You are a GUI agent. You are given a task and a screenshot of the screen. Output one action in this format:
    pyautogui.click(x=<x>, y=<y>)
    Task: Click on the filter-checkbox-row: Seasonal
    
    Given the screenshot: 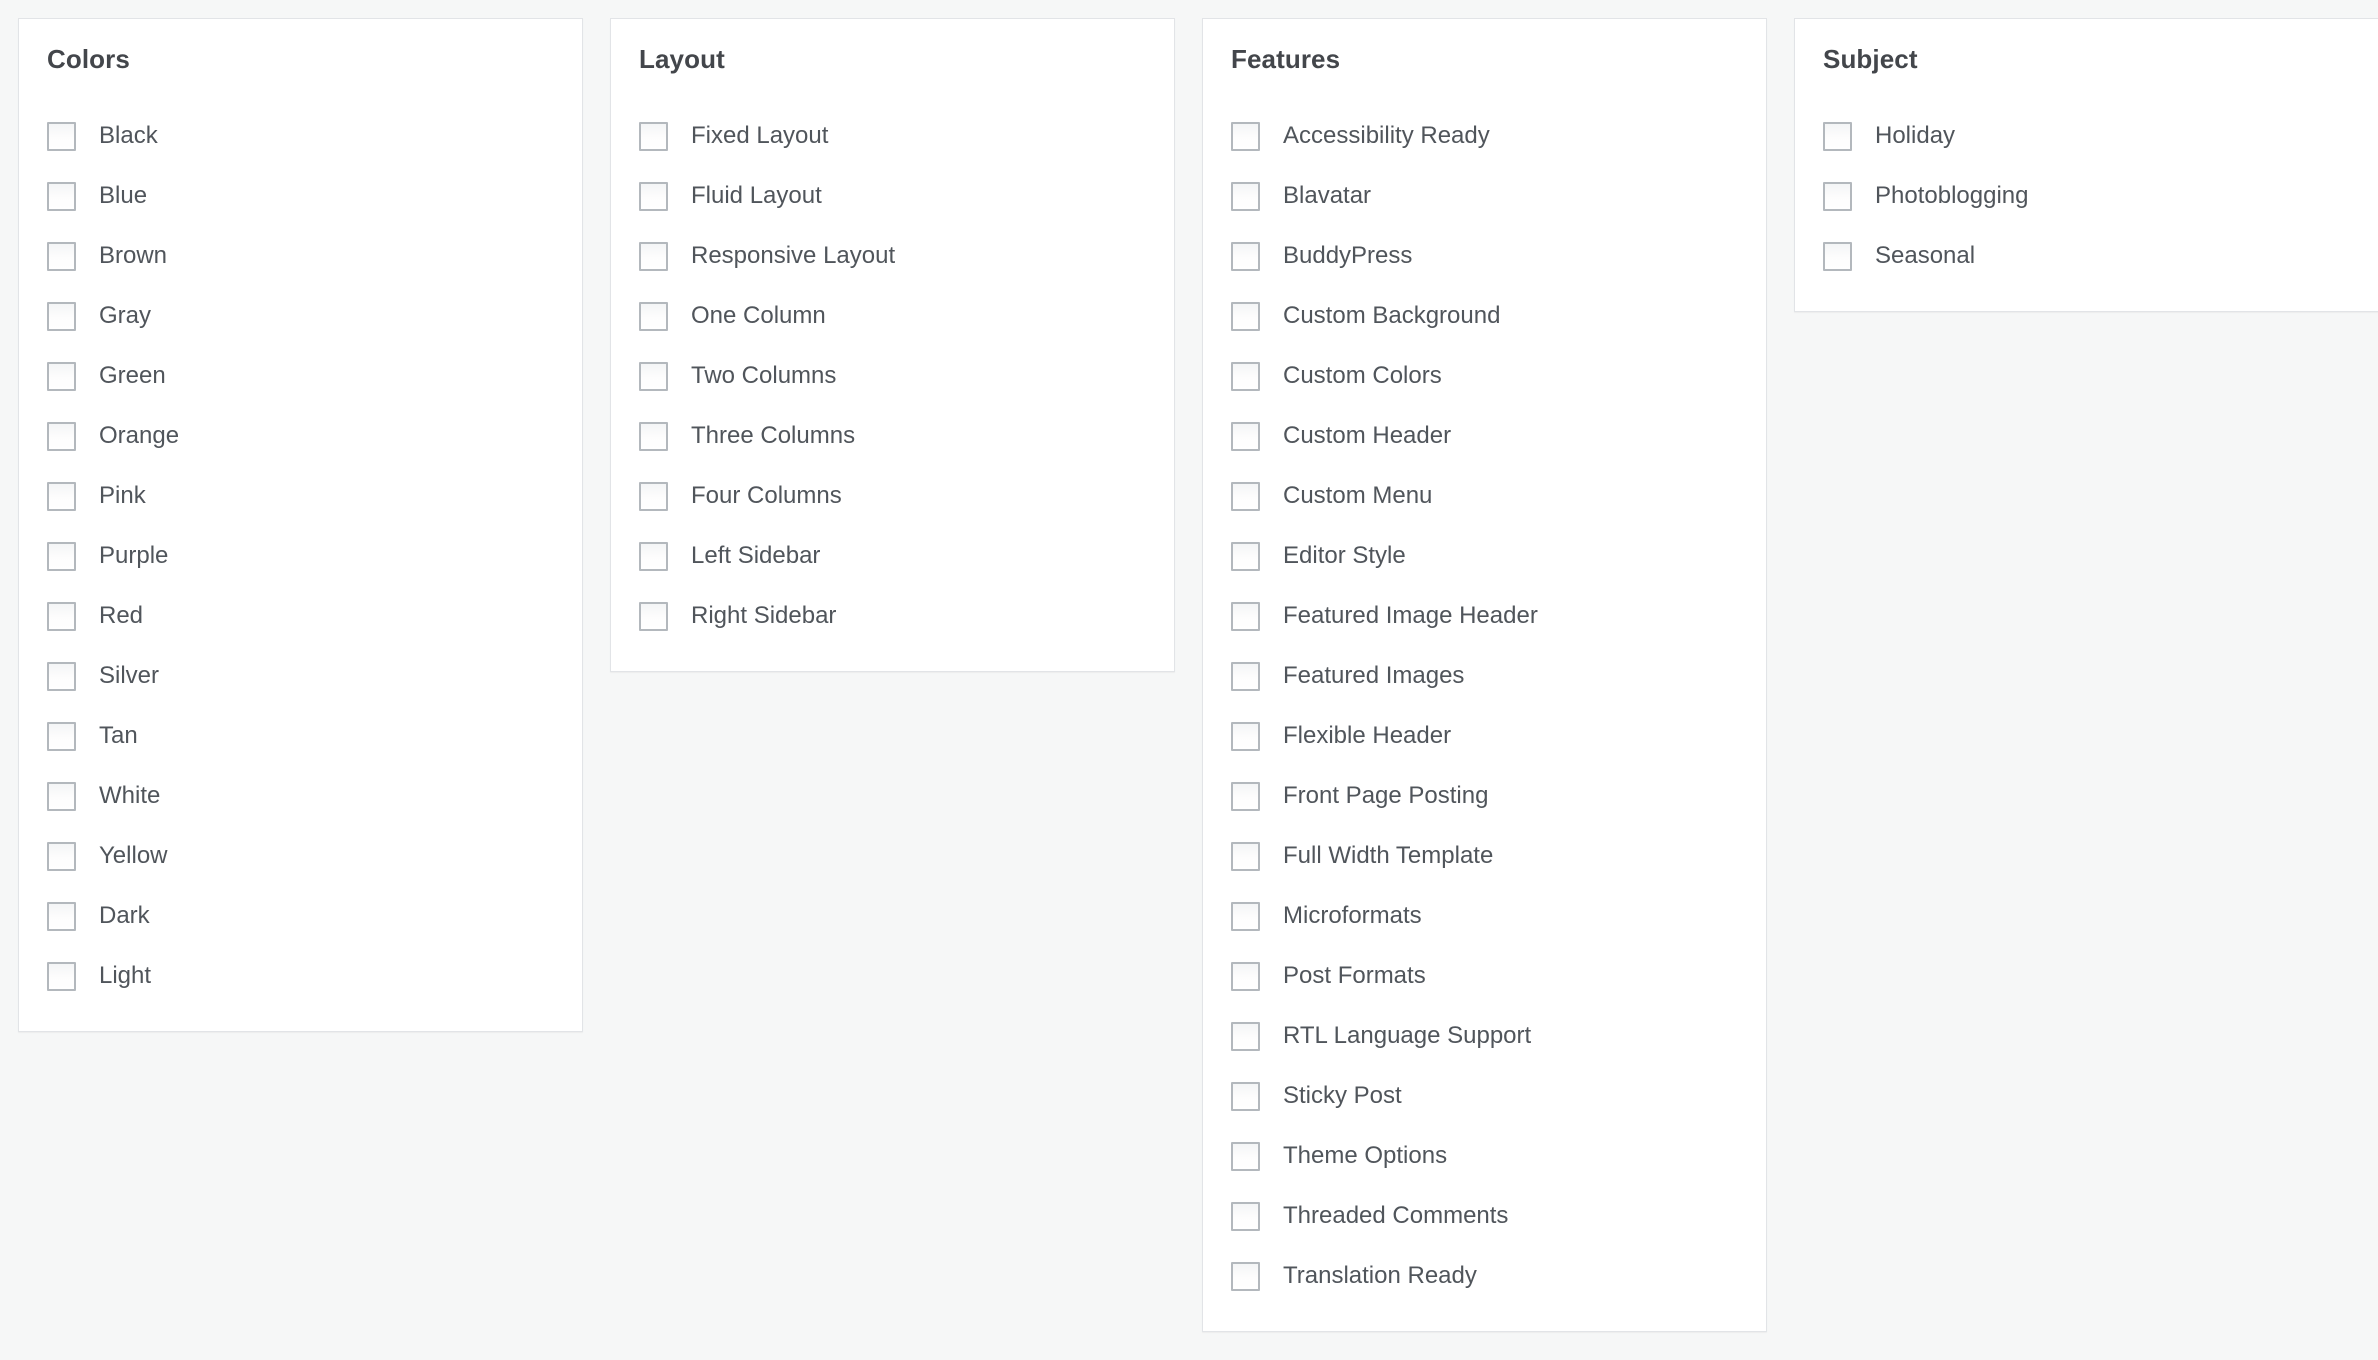 What is the action you would take?
    pyautogui.click(x=2089, y=257)
    